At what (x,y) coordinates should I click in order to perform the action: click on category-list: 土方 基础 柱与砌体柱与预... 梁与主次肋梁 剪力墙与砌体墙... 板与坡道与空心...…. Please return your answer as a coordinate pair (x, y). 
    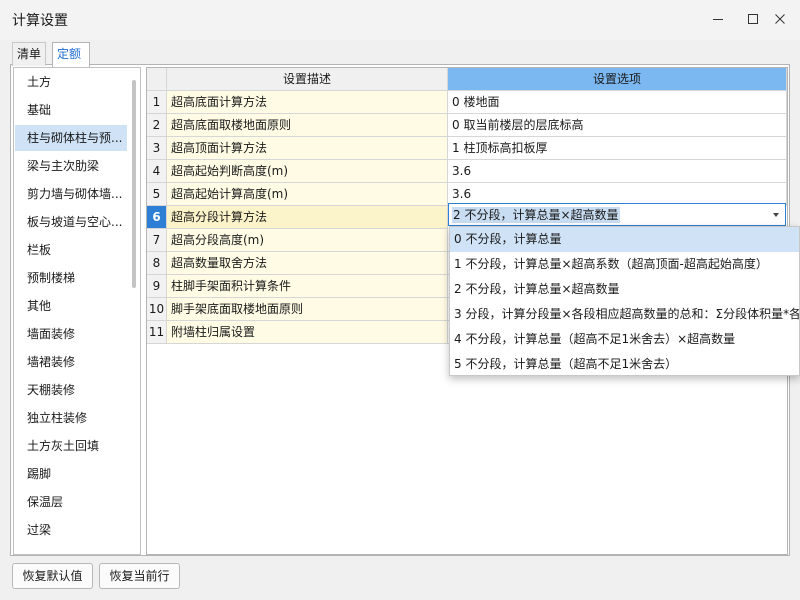
    Looking at the image, I should click on (77, 311).